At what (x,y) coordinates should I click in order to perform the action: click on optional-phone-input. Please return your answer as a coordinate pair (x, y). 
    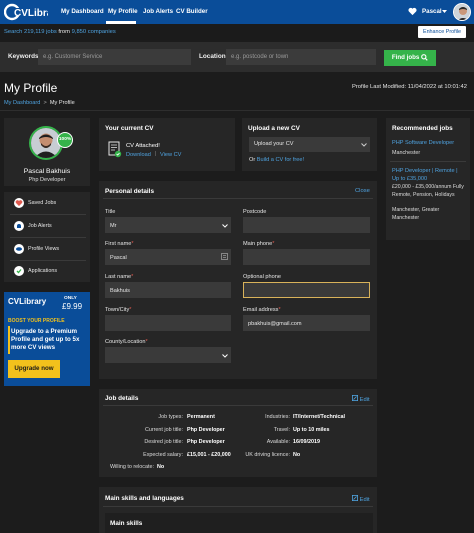
    Looking at the image, I should click on (306, 290).